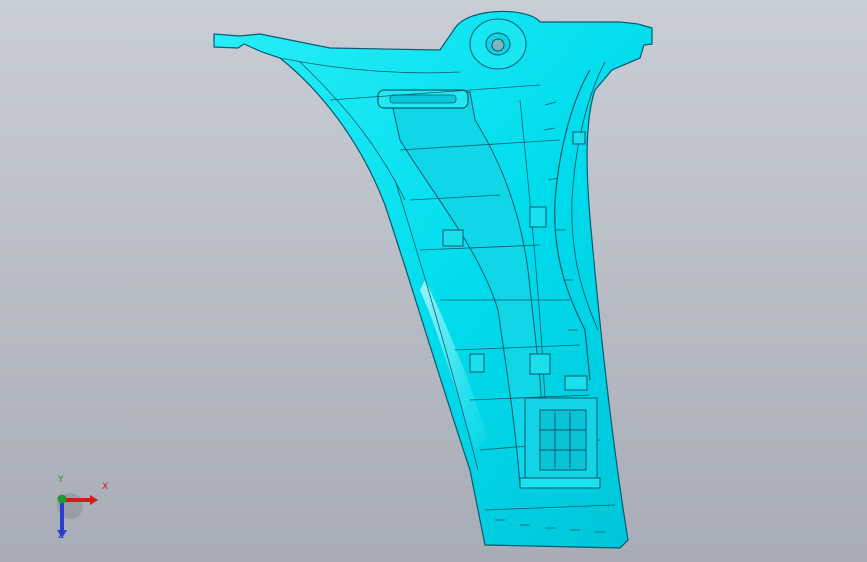 The height and width of the screenshot is (562, 867). I want to click on z-axis-label: Z, so click(61, 536).